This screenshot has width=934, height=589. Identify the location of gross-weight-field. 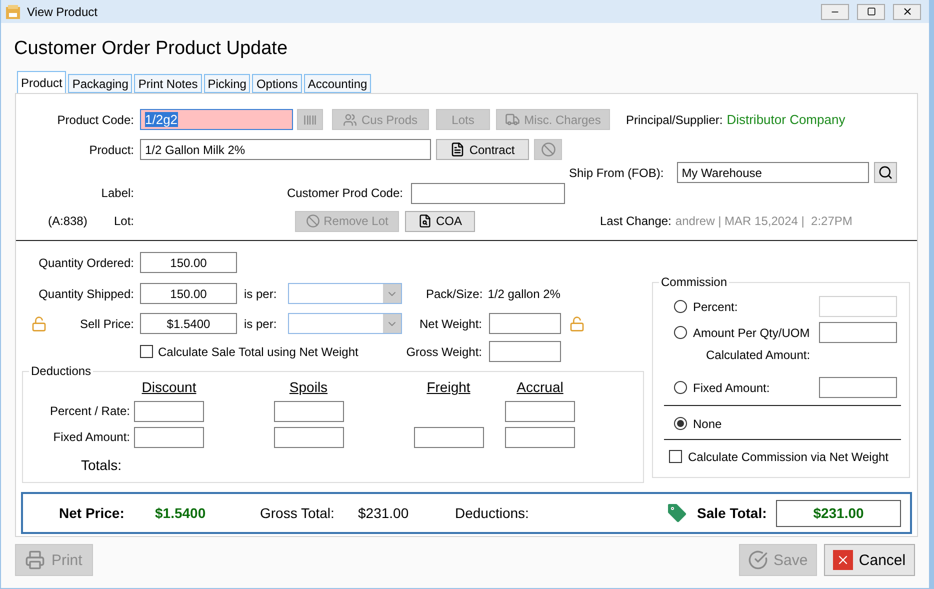
(525, 351).